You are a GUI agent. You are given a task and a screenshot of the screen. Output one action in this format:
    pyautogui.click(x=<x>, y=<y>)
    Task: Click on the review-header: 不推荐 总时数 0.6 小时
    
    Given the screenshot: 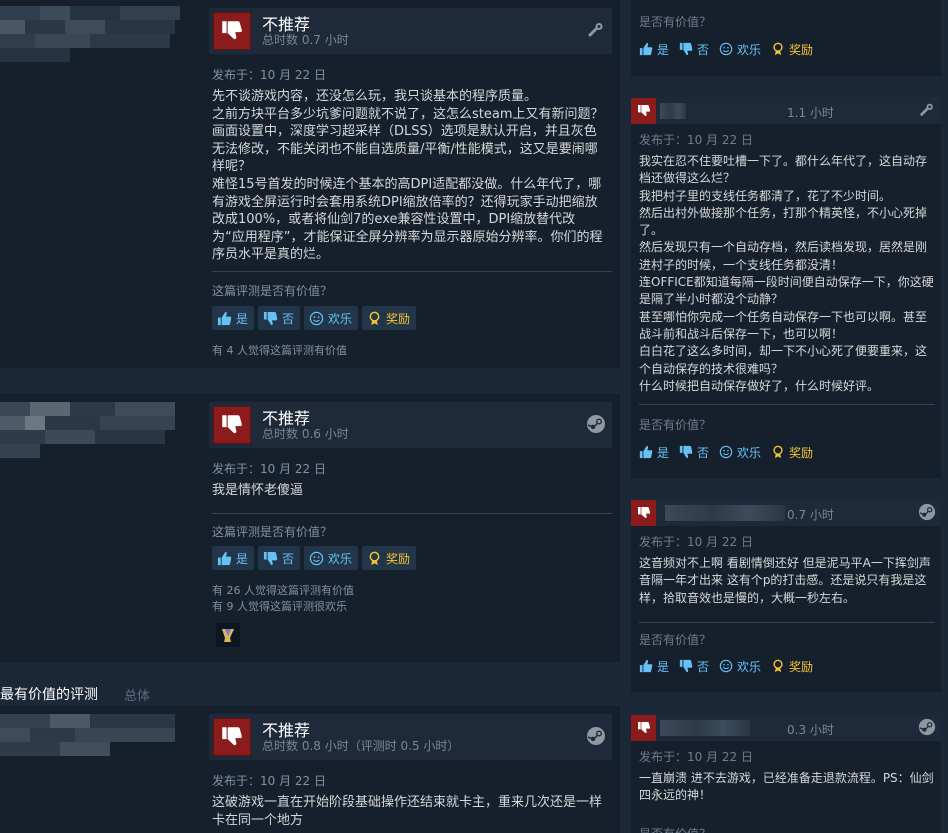 What is the action you would take?
    pyautogui.click(x=410, y=425)
    